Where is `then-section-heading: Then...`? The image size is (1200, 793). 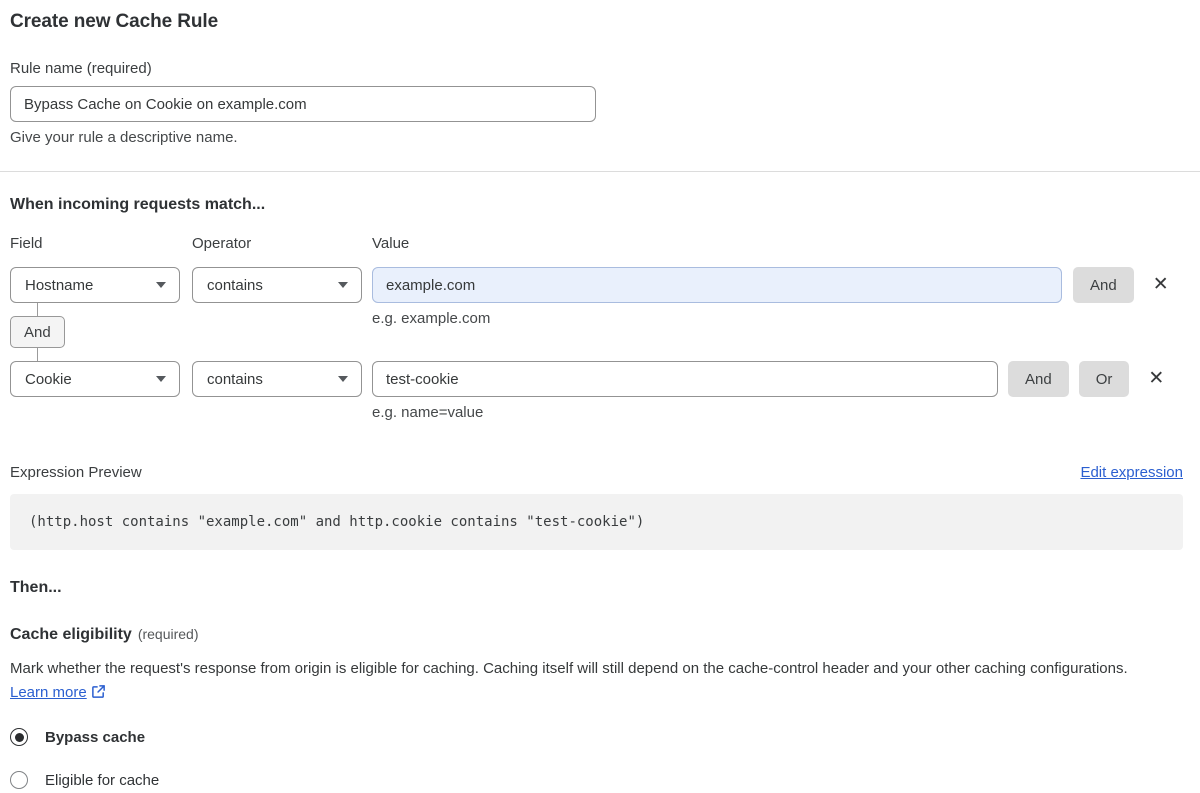 then-section-heading: Then... is located at coordinates (36, 587).